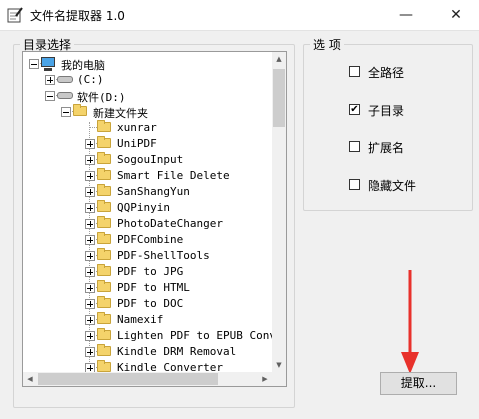  What do you see at coordinates (279, 98) in the screenshot?
I see `vertical-scroll-thumb` at bounding box center [279, 98].